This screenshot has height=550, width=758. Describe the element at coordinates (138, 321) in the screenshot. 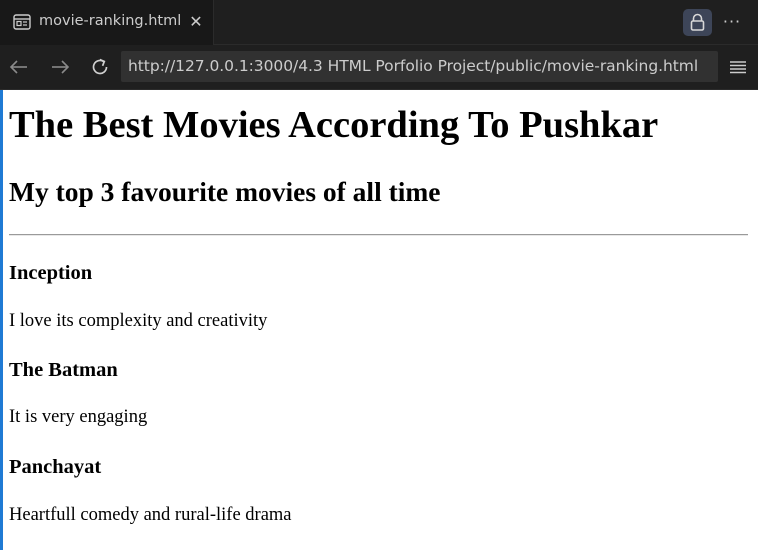

I see `movie-description-1: I love its complexity and creativity` at that location.